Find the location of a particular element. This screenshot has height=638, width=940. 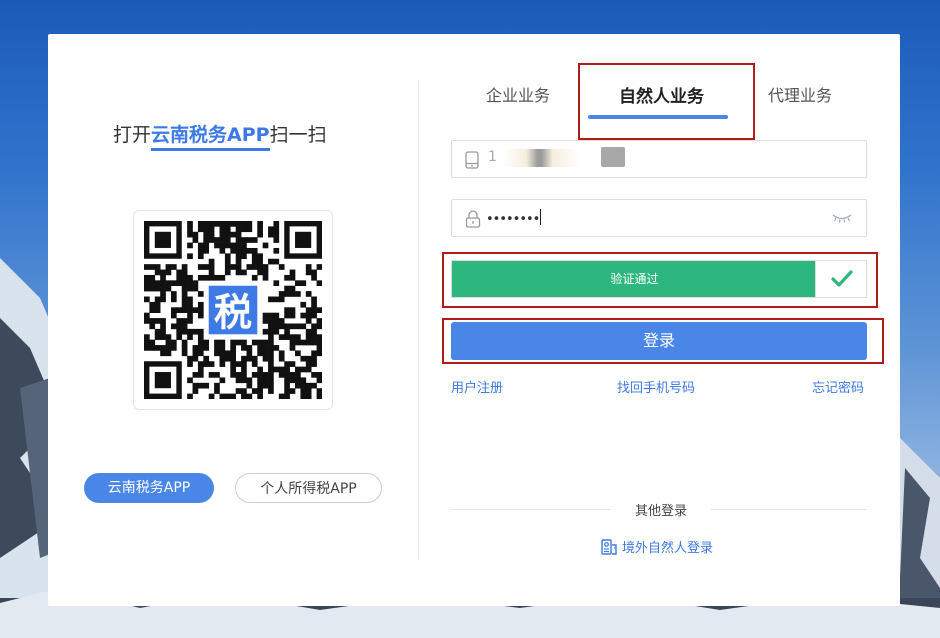

other-login-divider-right is located at coordinates (789, 509).